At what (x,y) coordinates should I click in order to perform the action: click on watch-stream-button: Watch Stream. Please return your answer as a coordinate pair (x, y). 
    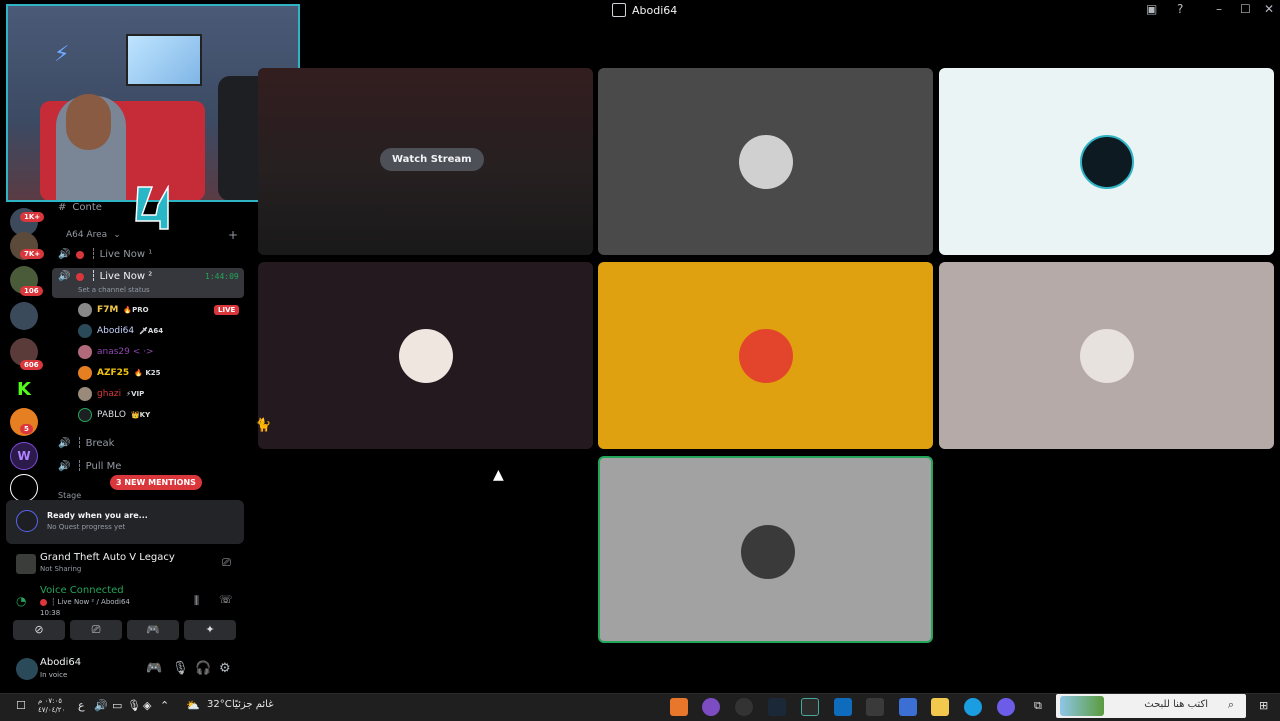
    Looking at the image, I should click on (432, 159).